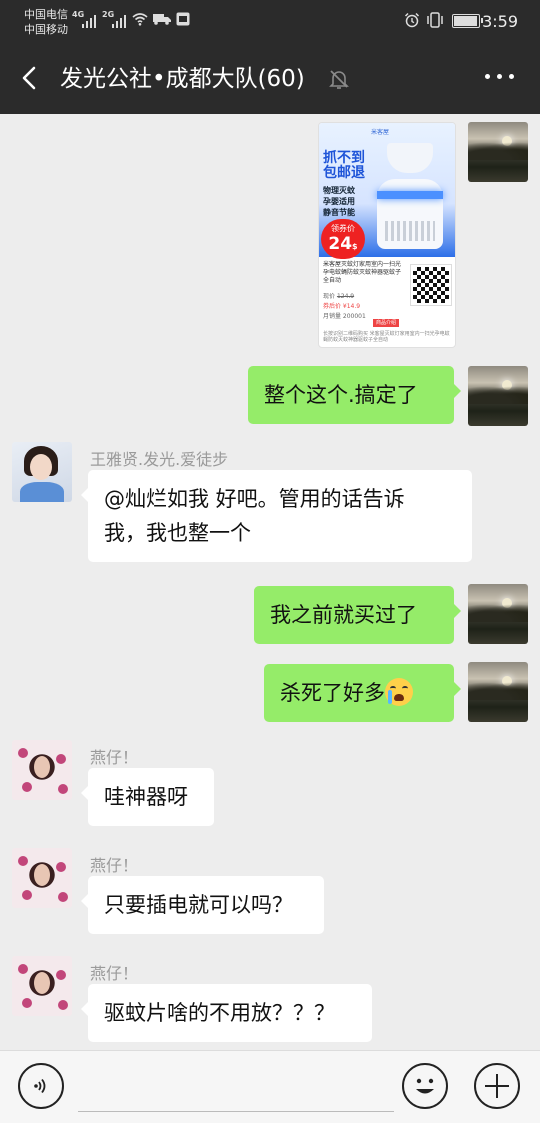  I want to click on wifi-icon, so click(140, 19).